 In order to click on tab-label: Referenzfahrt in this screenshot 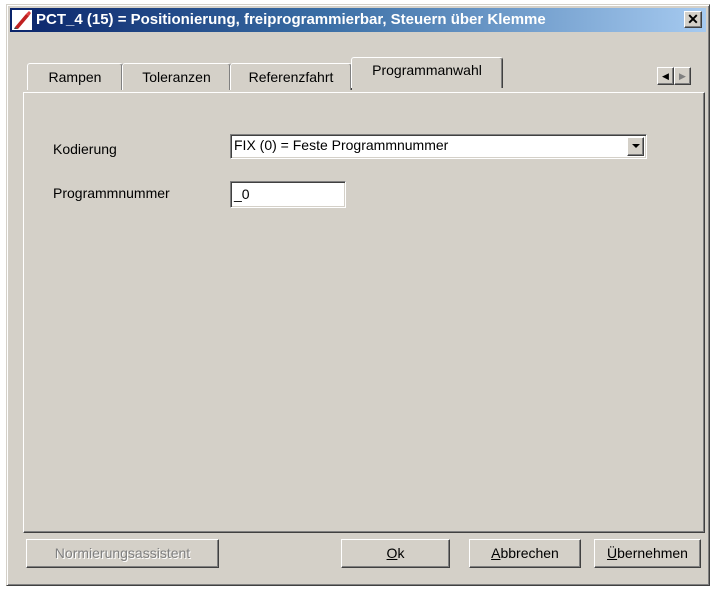, I will do `click(291, 77)`.